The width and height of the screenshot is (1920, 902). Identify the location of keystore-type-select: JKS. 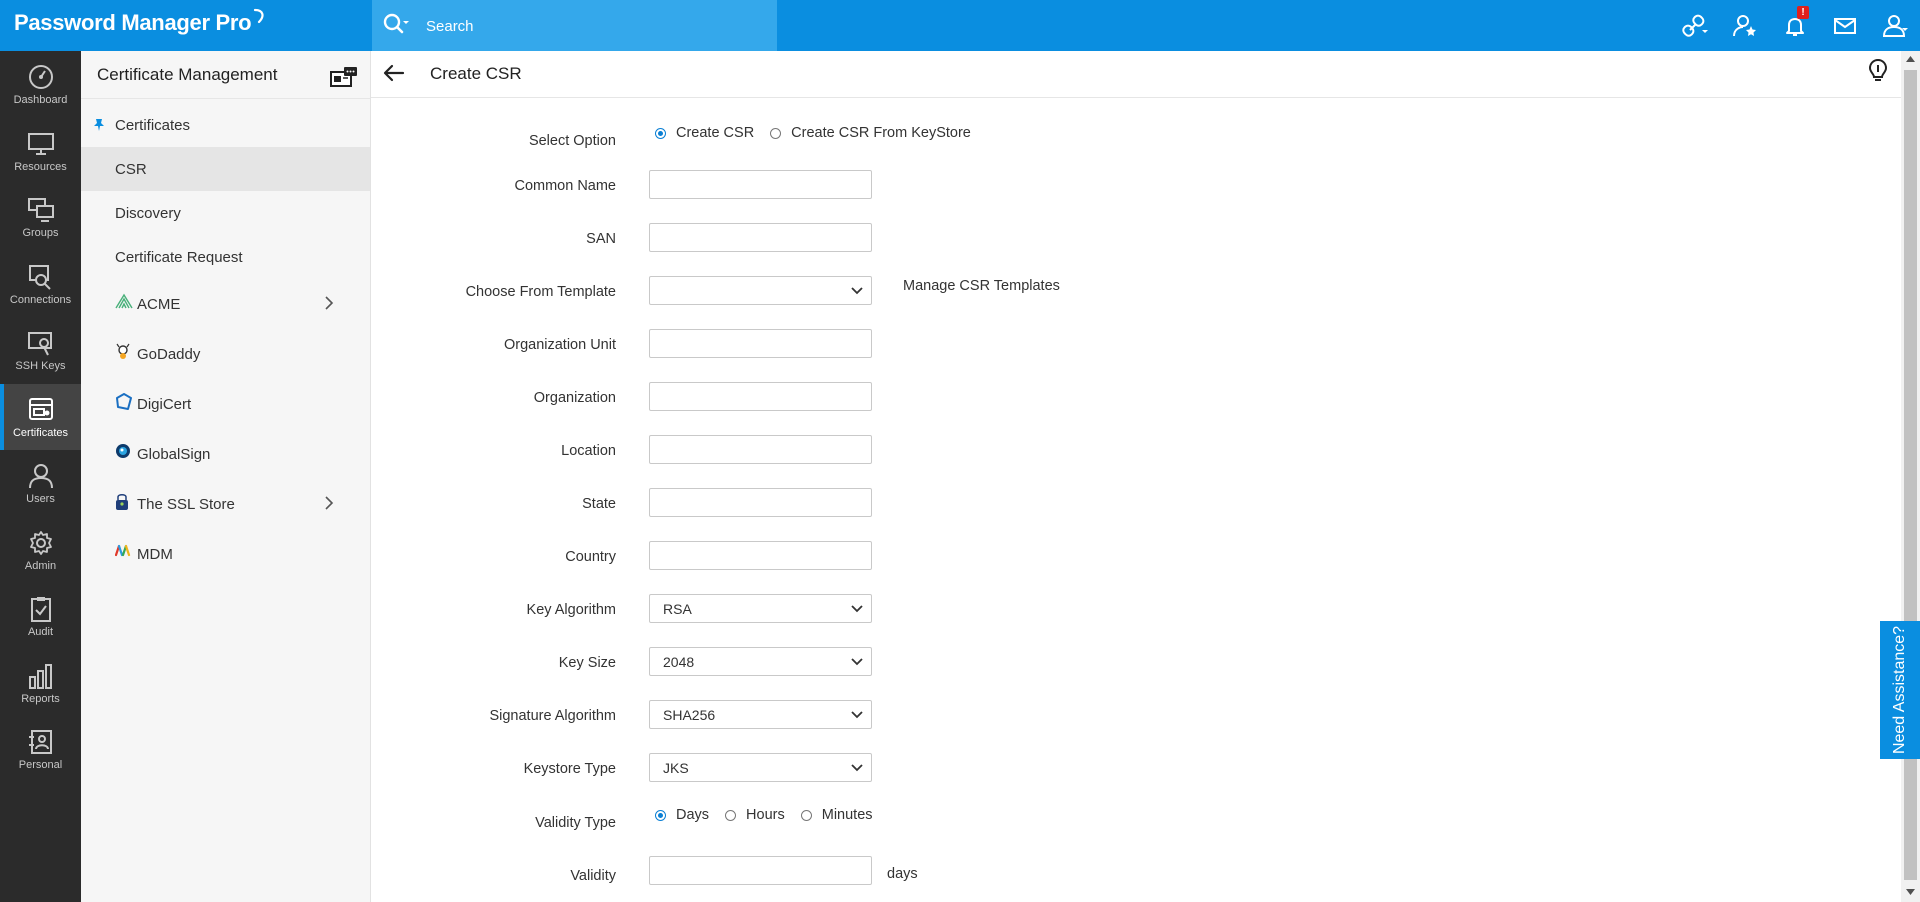
(760, 767).